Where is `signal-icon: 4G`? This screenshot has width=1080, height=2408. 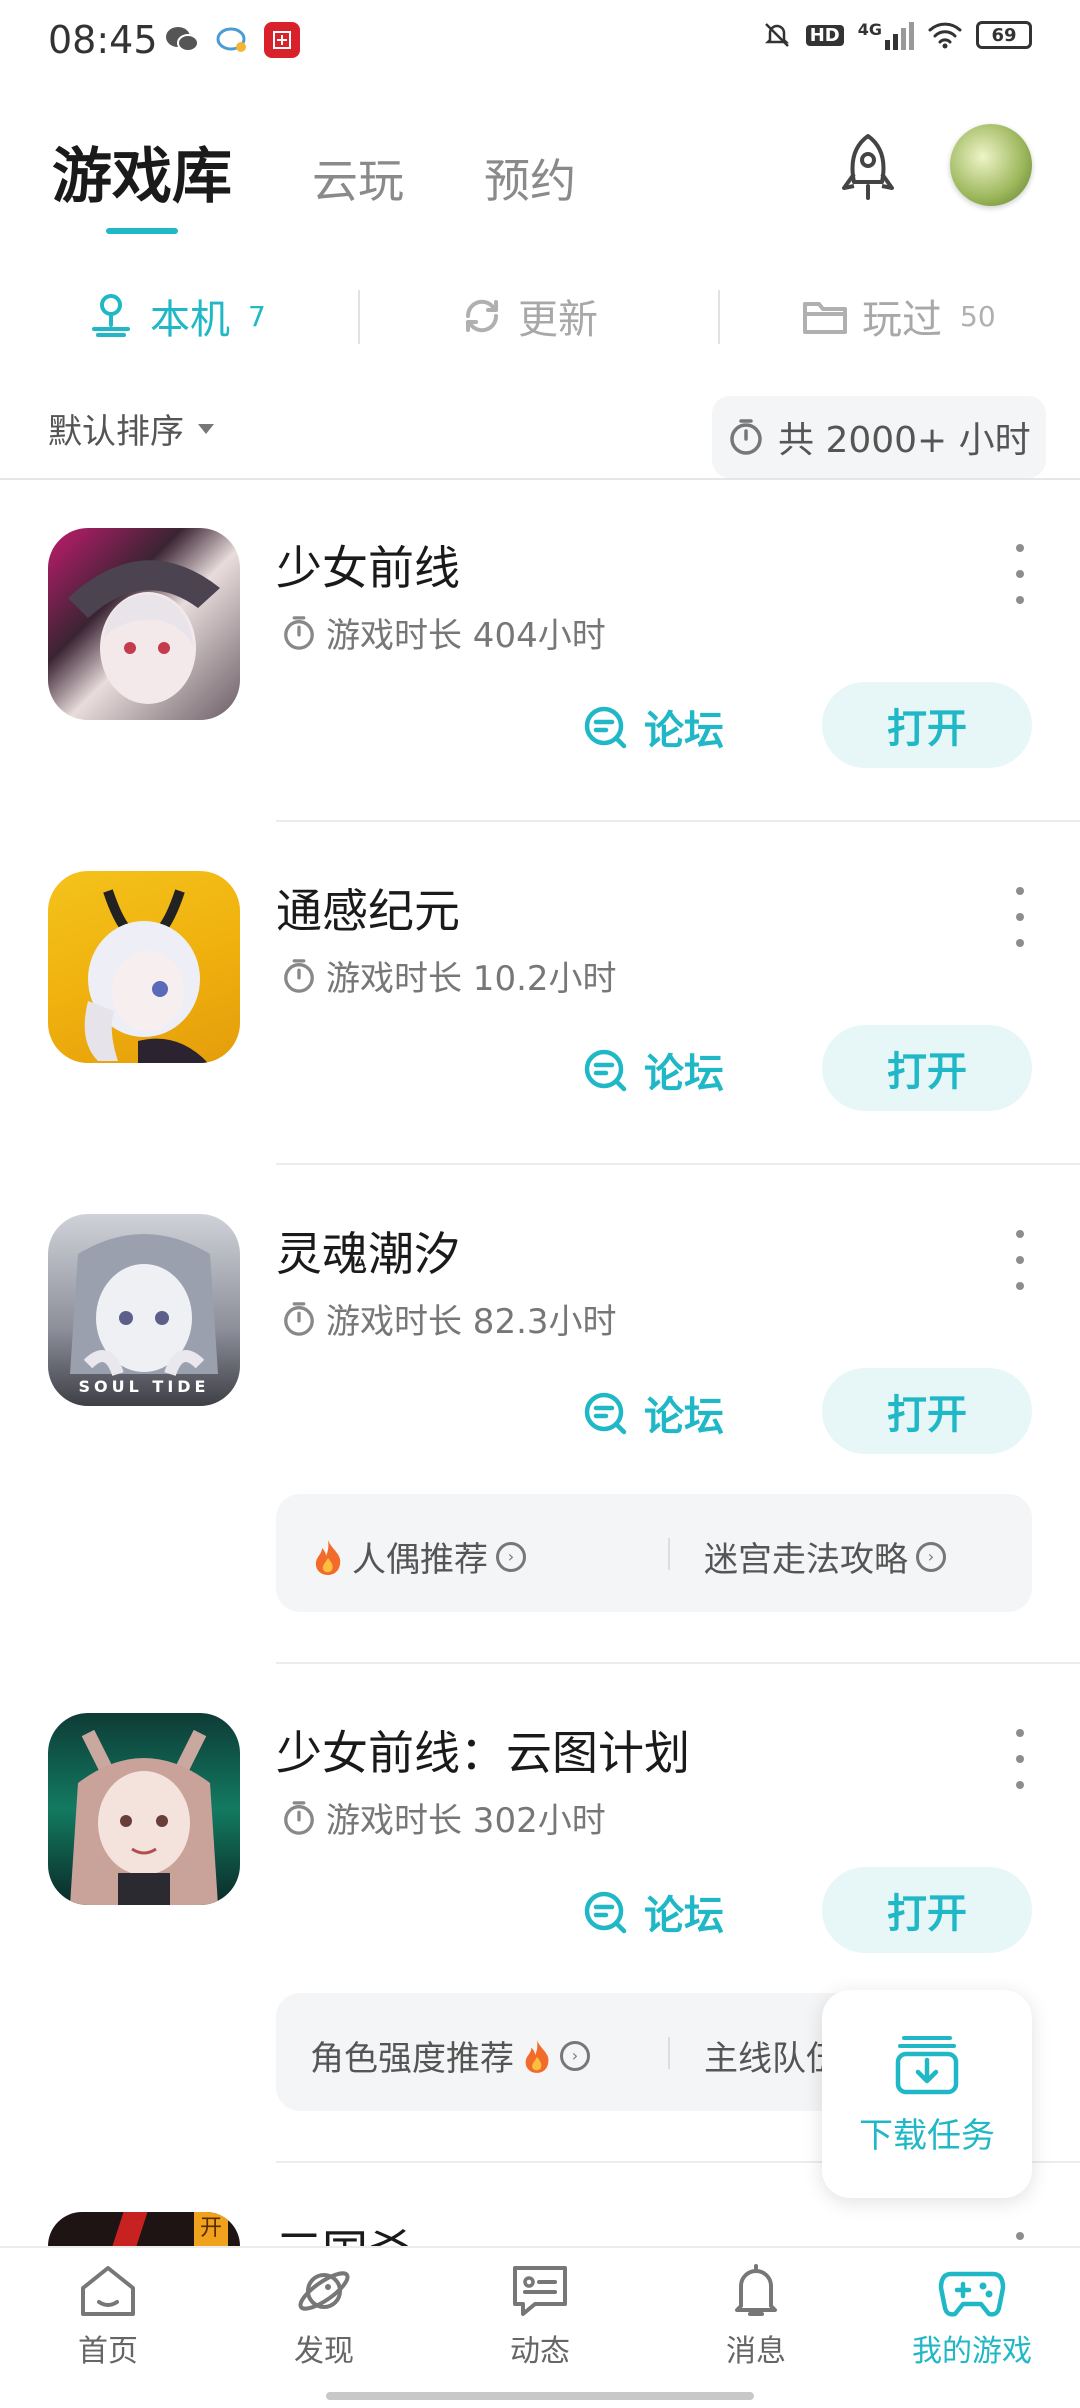 signal-icon: 4G is located at coordinates (886, 35).